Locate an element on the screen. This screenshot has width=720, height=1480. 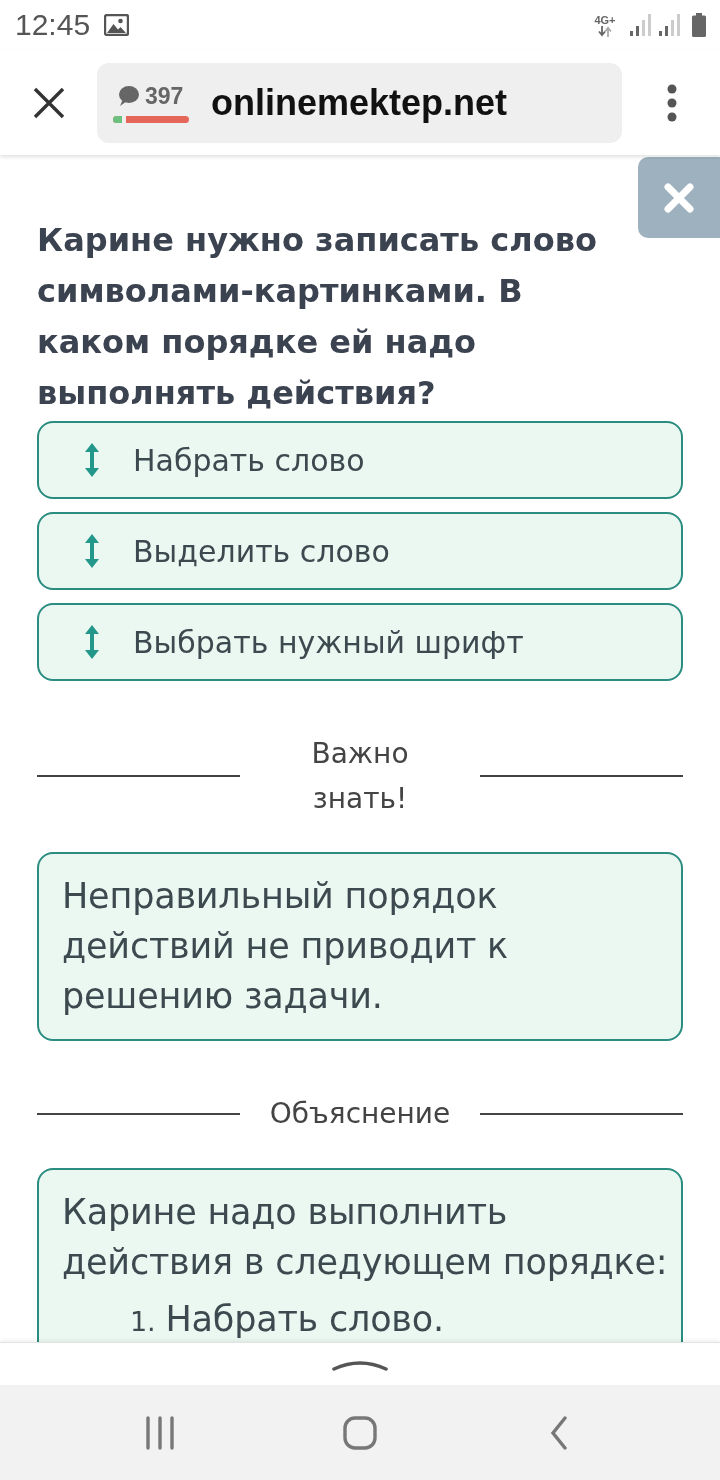
close-panel-button is located at coordinates (679, 197).